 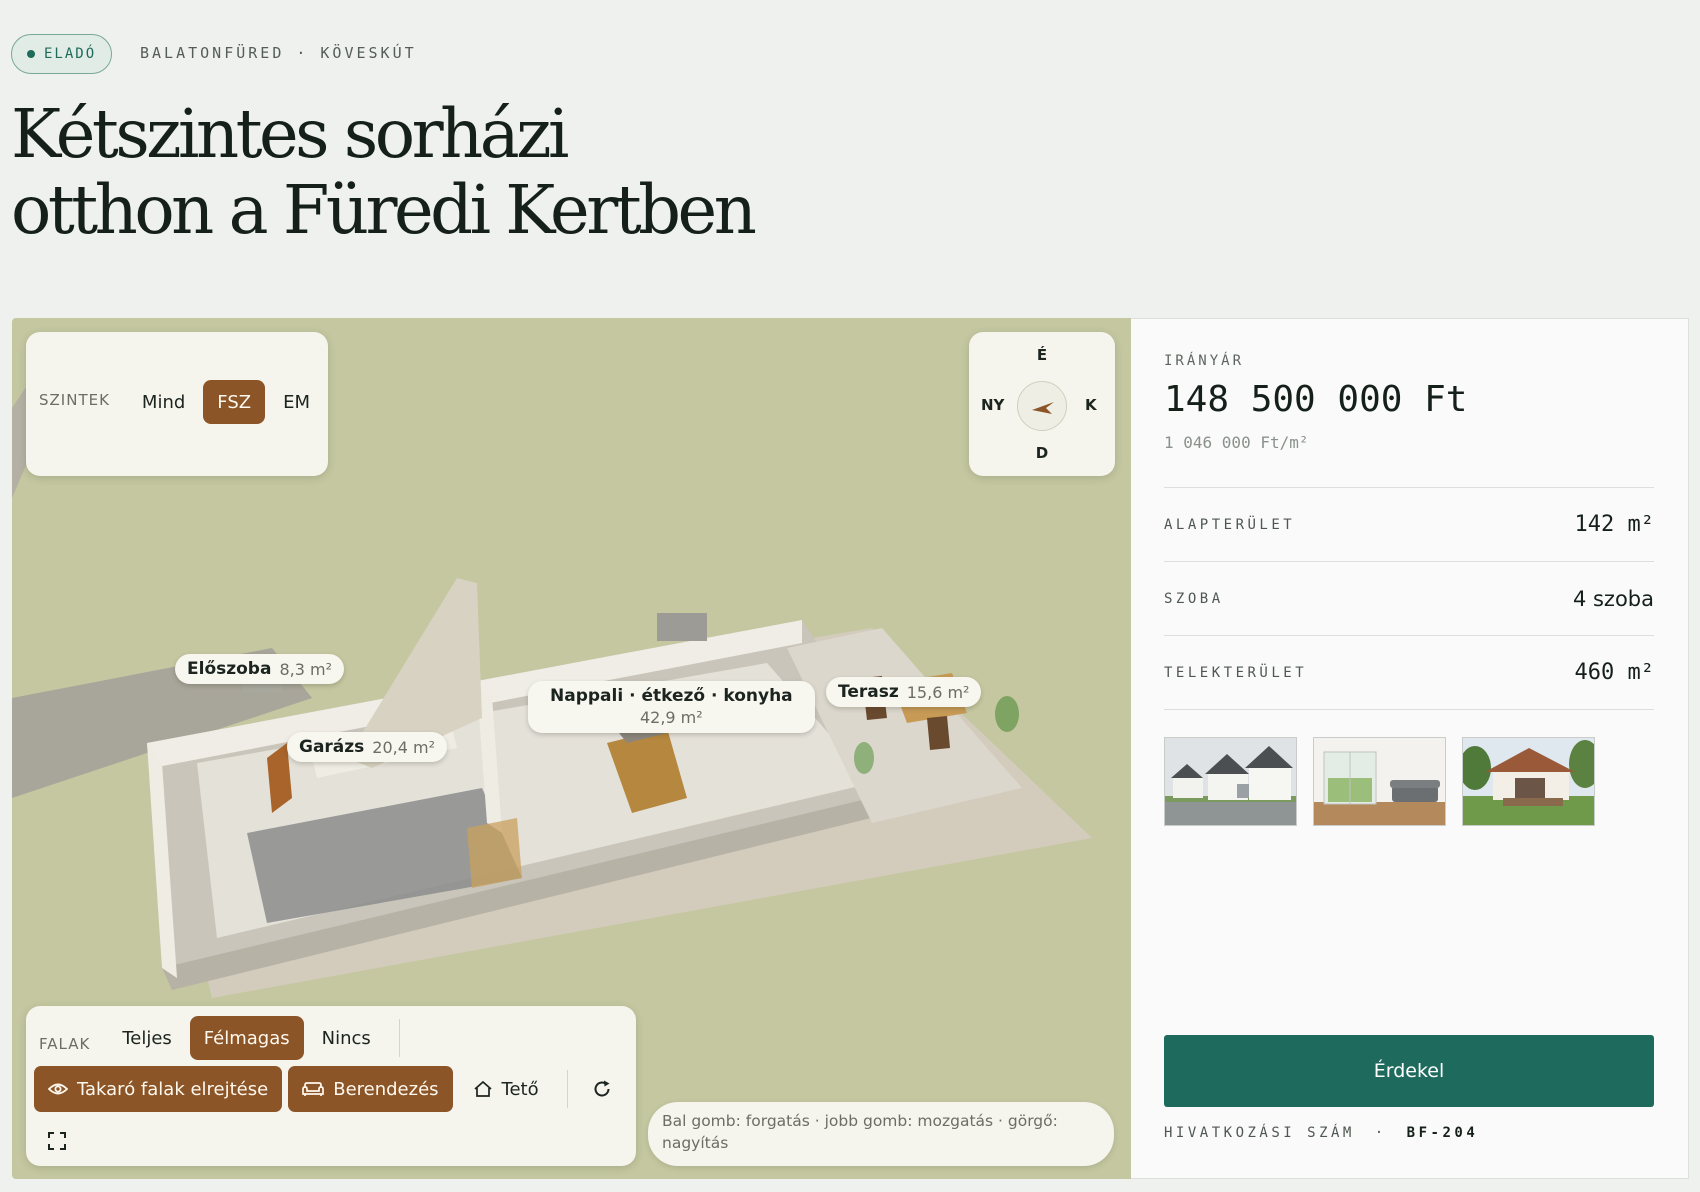 I want to click on compass-east: K, so click(x=1091, y=405).